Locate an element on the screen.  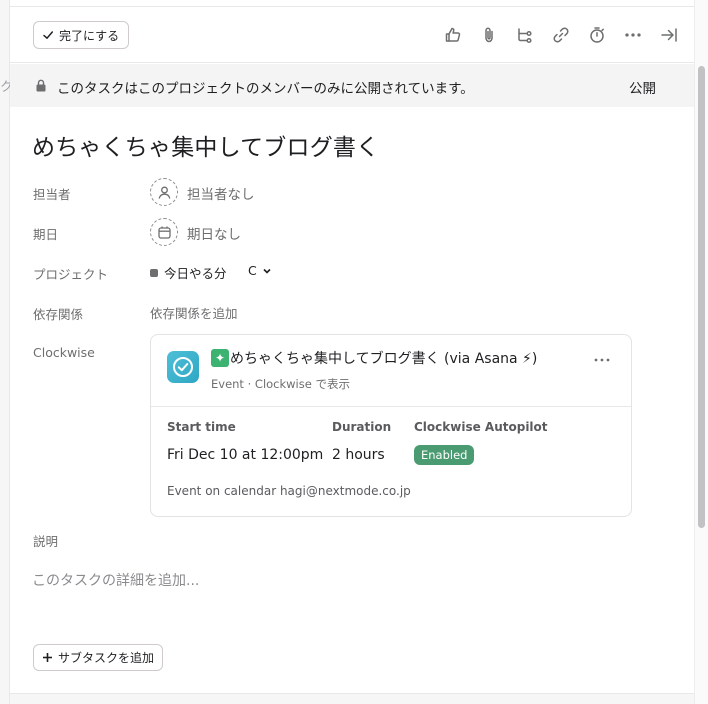
clockwise-event-title-text: めちゃくちゃ集中してブログ書く (via Asana ⚡︎) is located at coordinates (384, 359).